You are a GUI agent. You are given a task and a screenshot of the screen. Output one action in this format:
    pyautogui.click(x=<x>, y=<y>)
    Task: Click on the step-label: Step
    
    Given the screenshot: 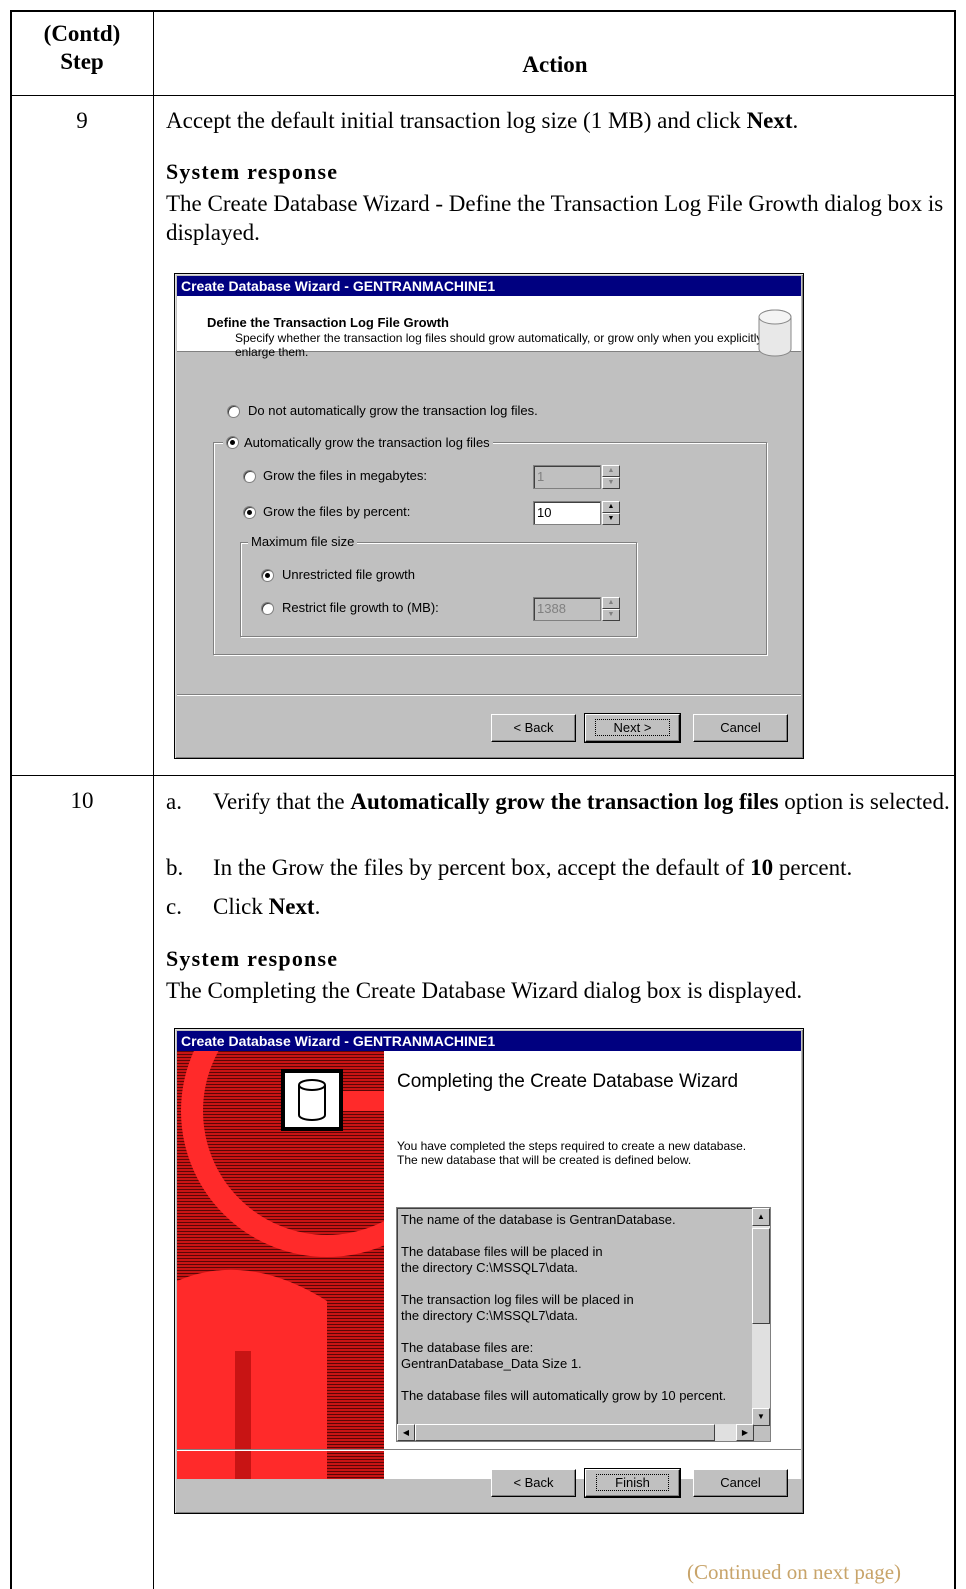 What is the action you would take?
    pyautogui.click(x=82, y=61)
    